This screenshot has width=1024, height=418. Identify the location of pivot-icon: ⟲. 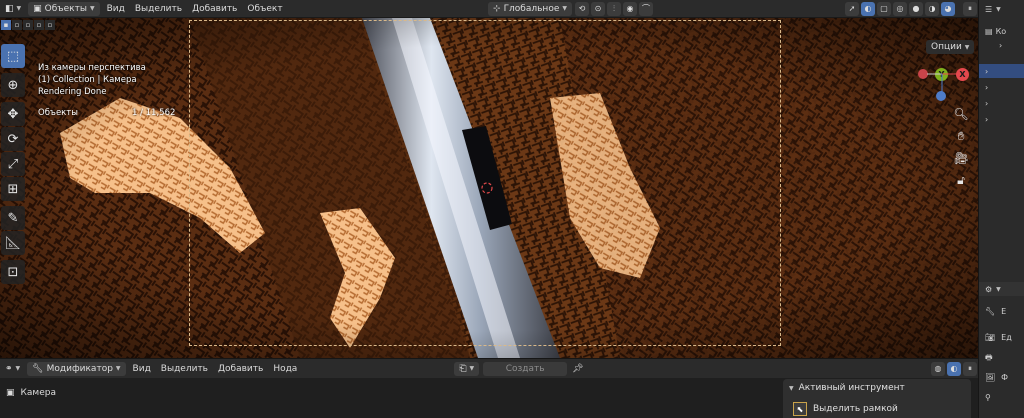
(582, 8).